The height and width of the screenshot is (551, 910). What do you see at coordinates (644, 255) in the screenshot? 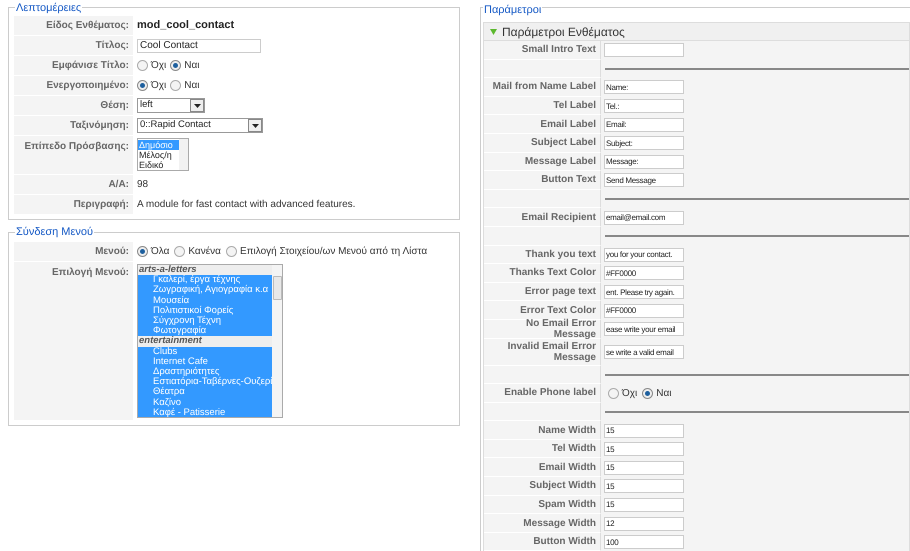
I see `text-input: you for your contact.` at bounding box center [644, 255].